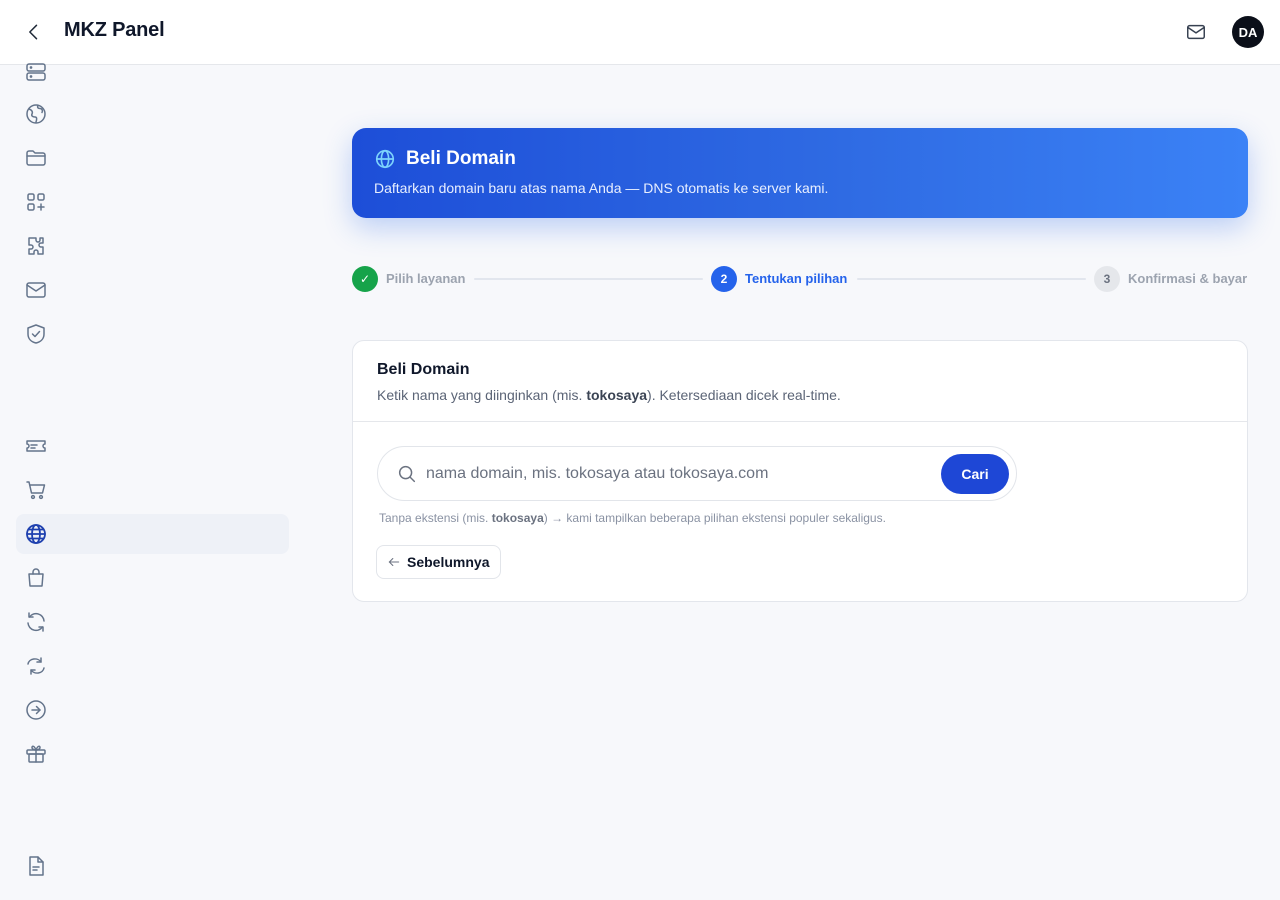 This screenshot has width=1280, height=900. I want to click on apps-add-icon, so click(36, 202).